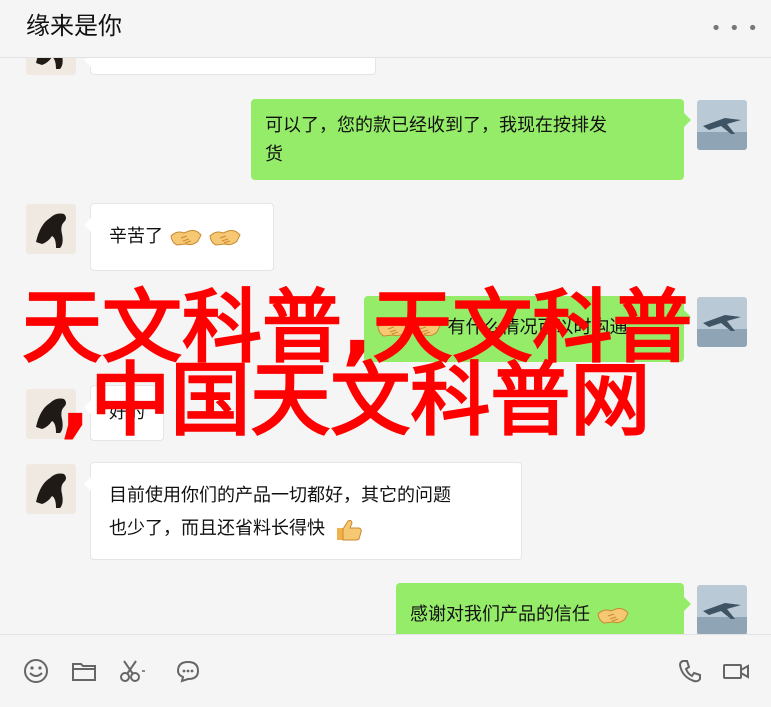 This screenshot has width=771, height=707. Describe the element at coordinates (274, 154) in the screenshot. I see `message-text-line: 货` at that location.